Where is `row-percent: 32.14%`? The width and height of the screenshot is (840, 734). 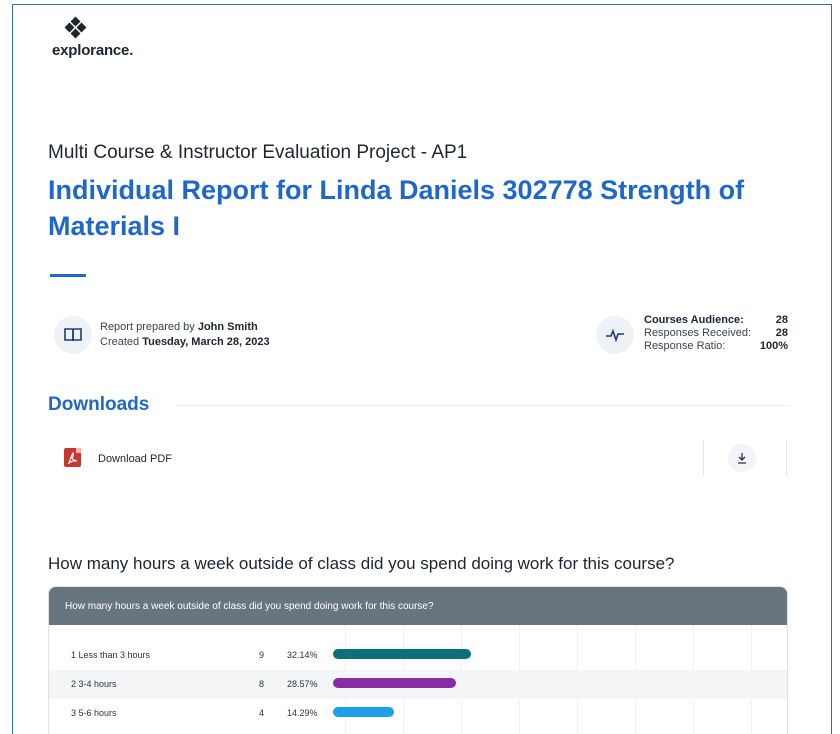
row-percent: 32.14% is located at coordinates (302, 655).